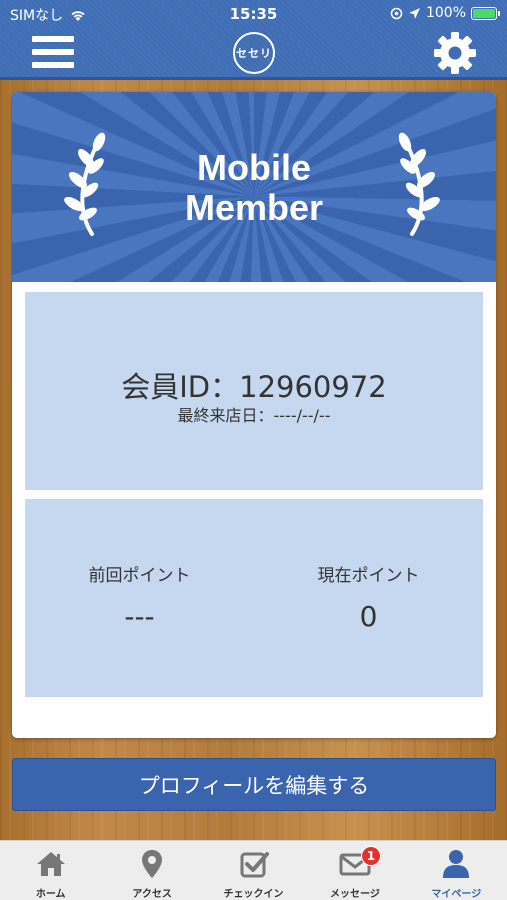 This screenshot has height=900, width=507. What do you see at coordinates (253, 894) in the screenshot?
I see `tab-checkin-label: チェックイン` at bounding box center [253, 894].